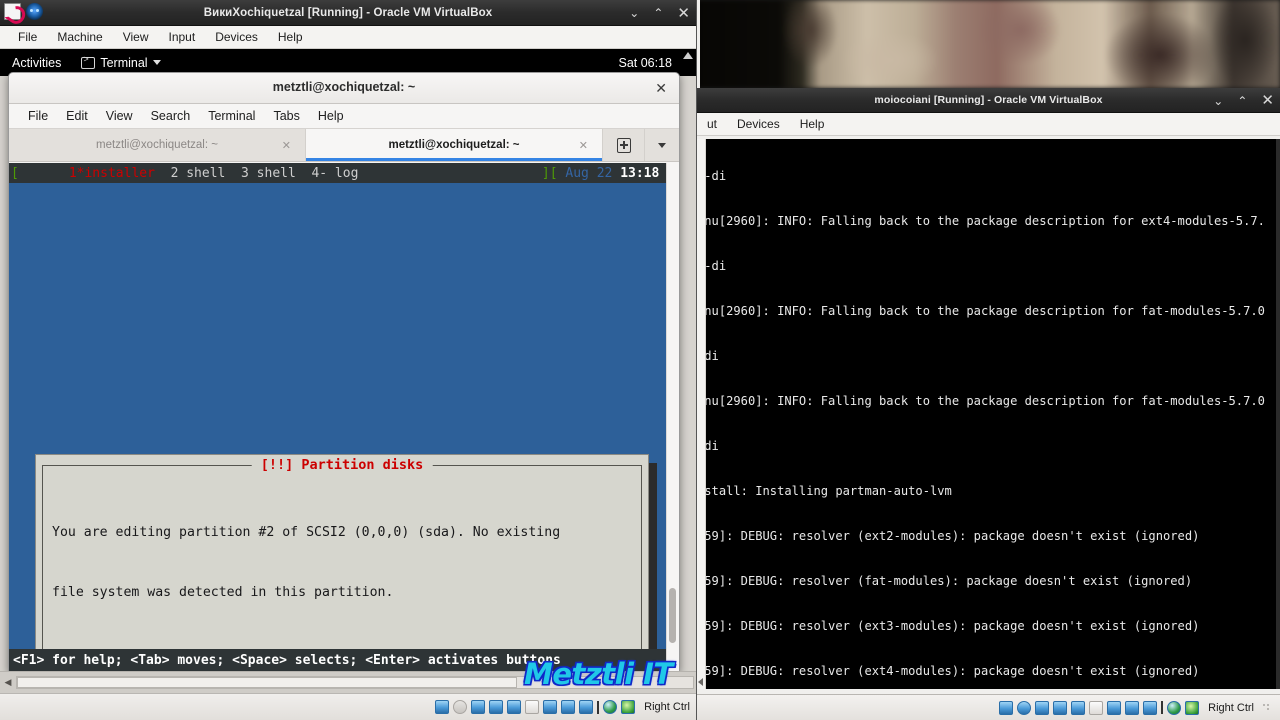 The height and width of the screenshot is (720, 1280). Describe the element at coordinates (348, 706) in the screenshot. I see `left-vm-statusbar: Right Ctrl` at that location.